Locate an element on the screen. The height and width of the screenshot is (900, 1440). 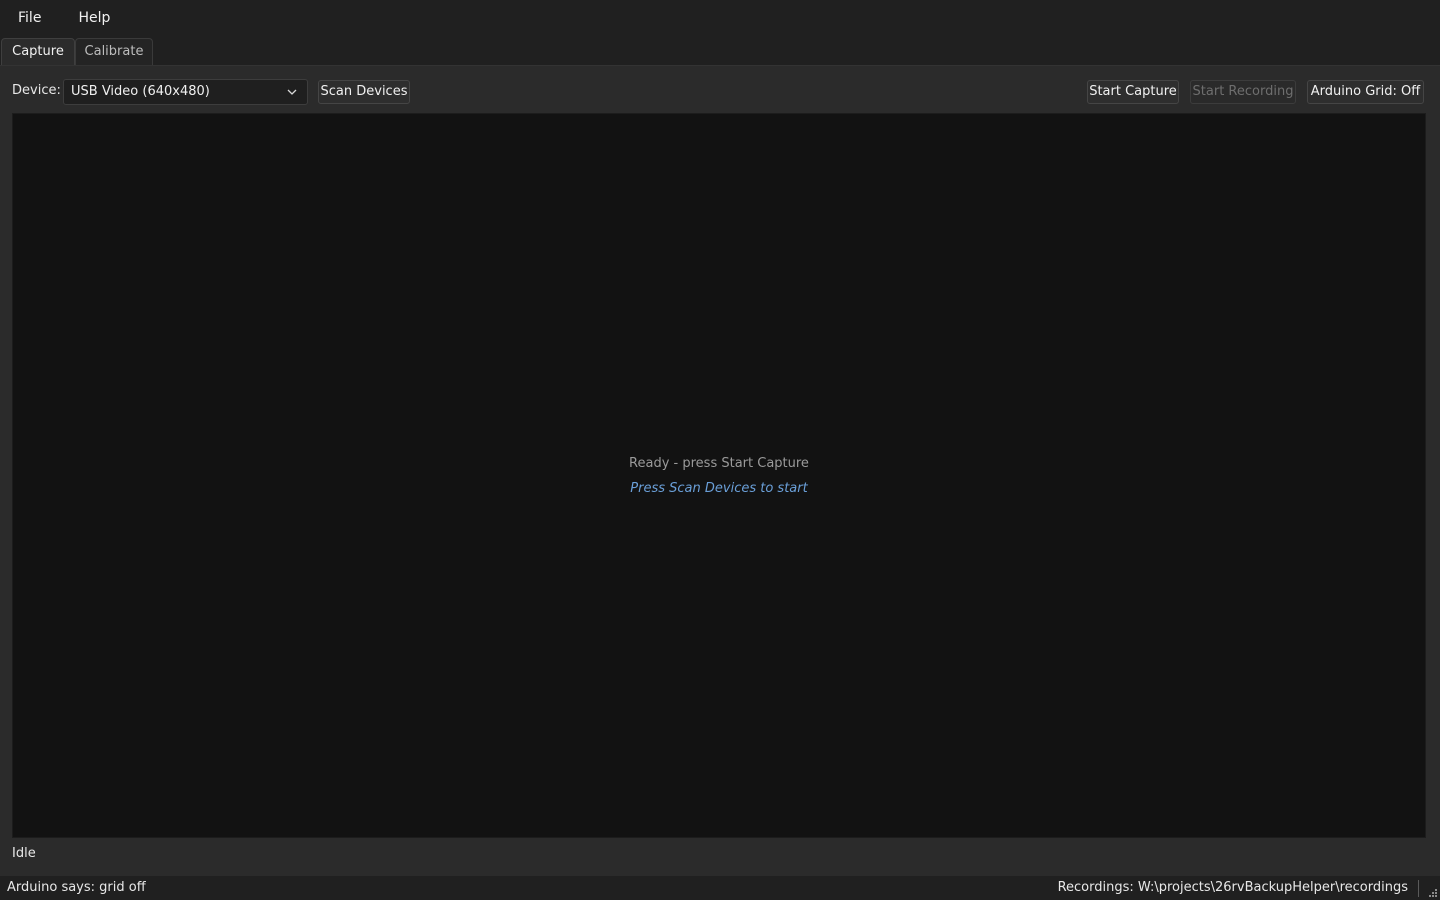
chevron-down-icon is located at coordinates (292, 92).